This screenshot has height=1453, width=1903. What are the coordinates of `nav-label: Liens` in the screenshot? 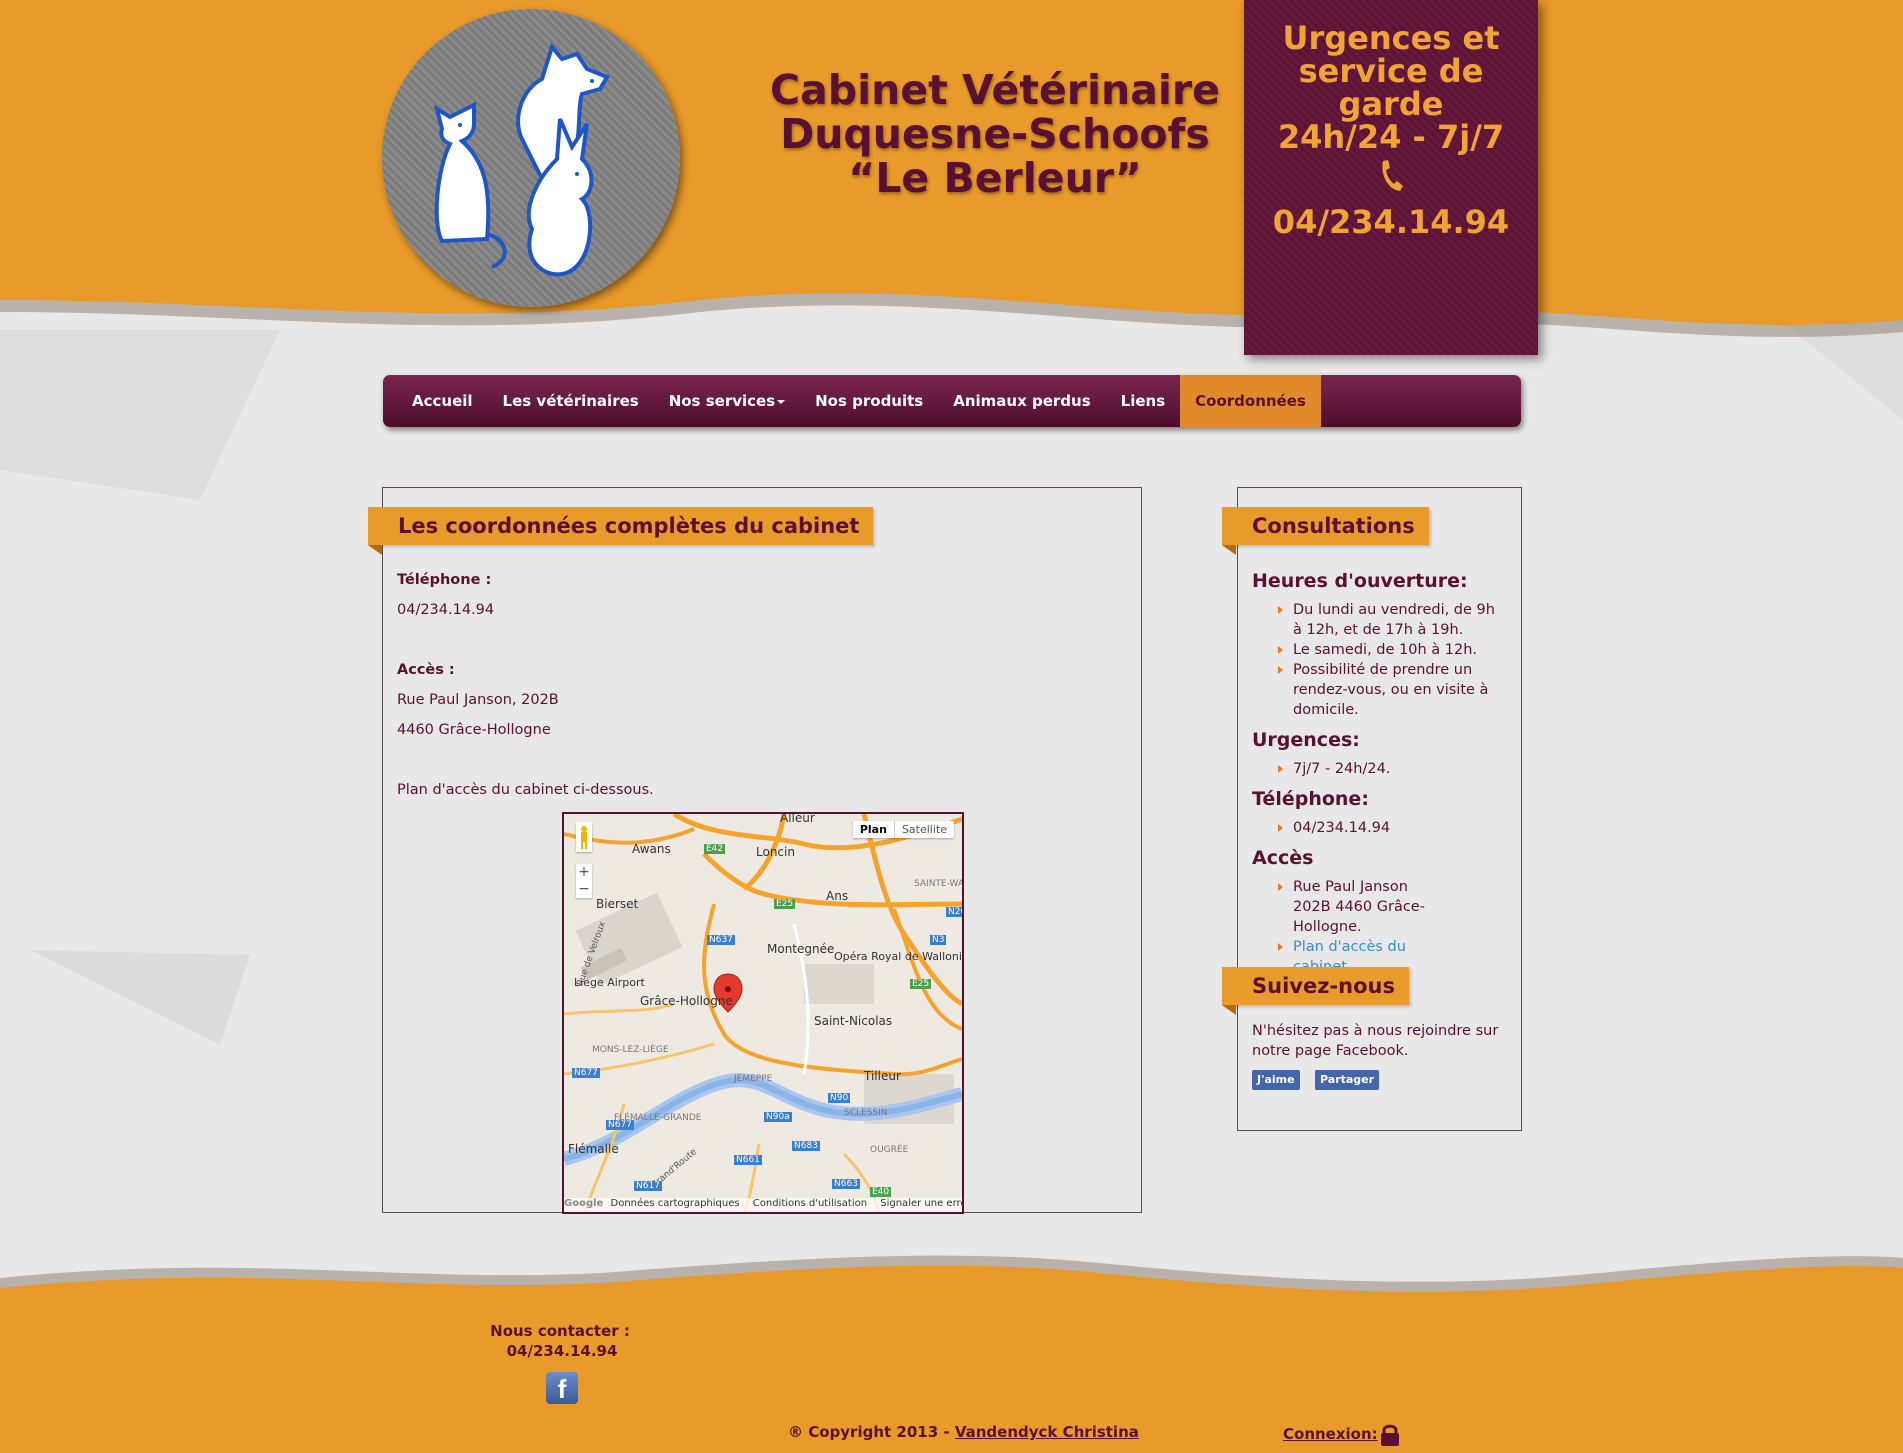 It's located at (1143, 401).